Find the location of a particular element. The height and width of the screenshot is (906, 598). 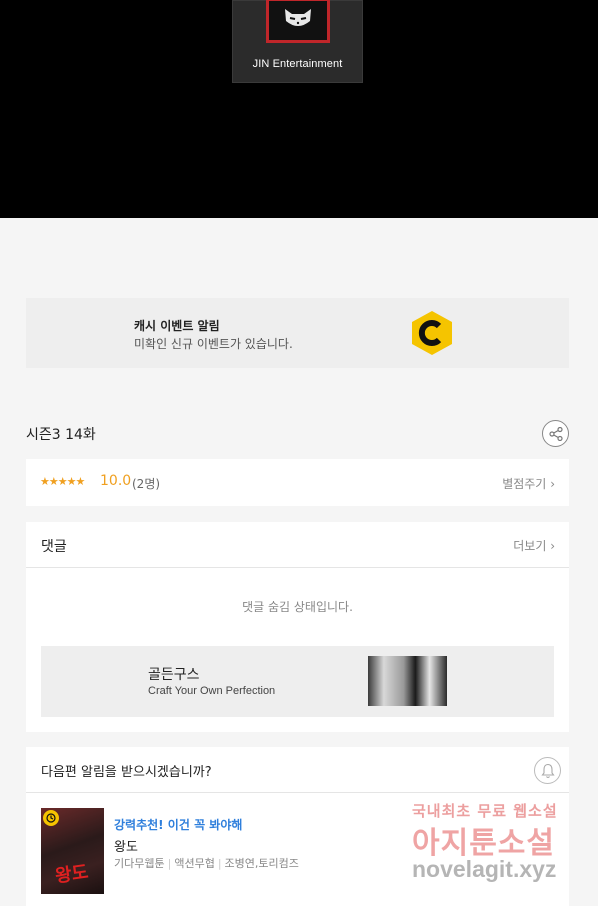

ad-subtitle: Craft Your Own Perfection is located at coordinates (212, 691).